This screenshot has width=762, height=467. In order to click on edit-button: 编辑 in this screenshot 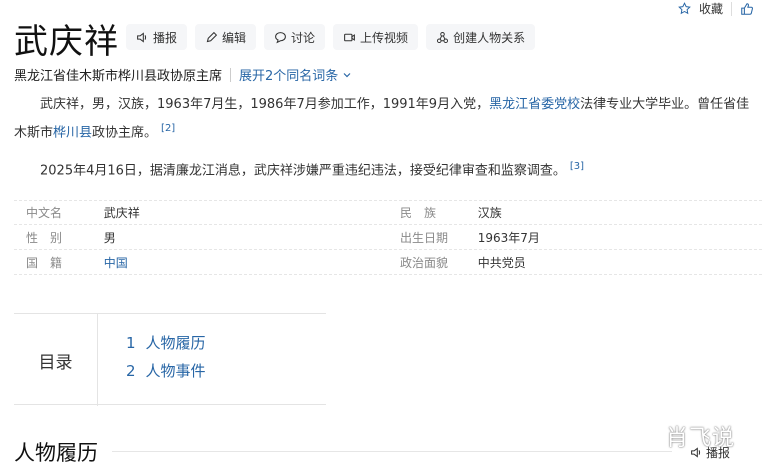, I will do `click(226, 37)`.